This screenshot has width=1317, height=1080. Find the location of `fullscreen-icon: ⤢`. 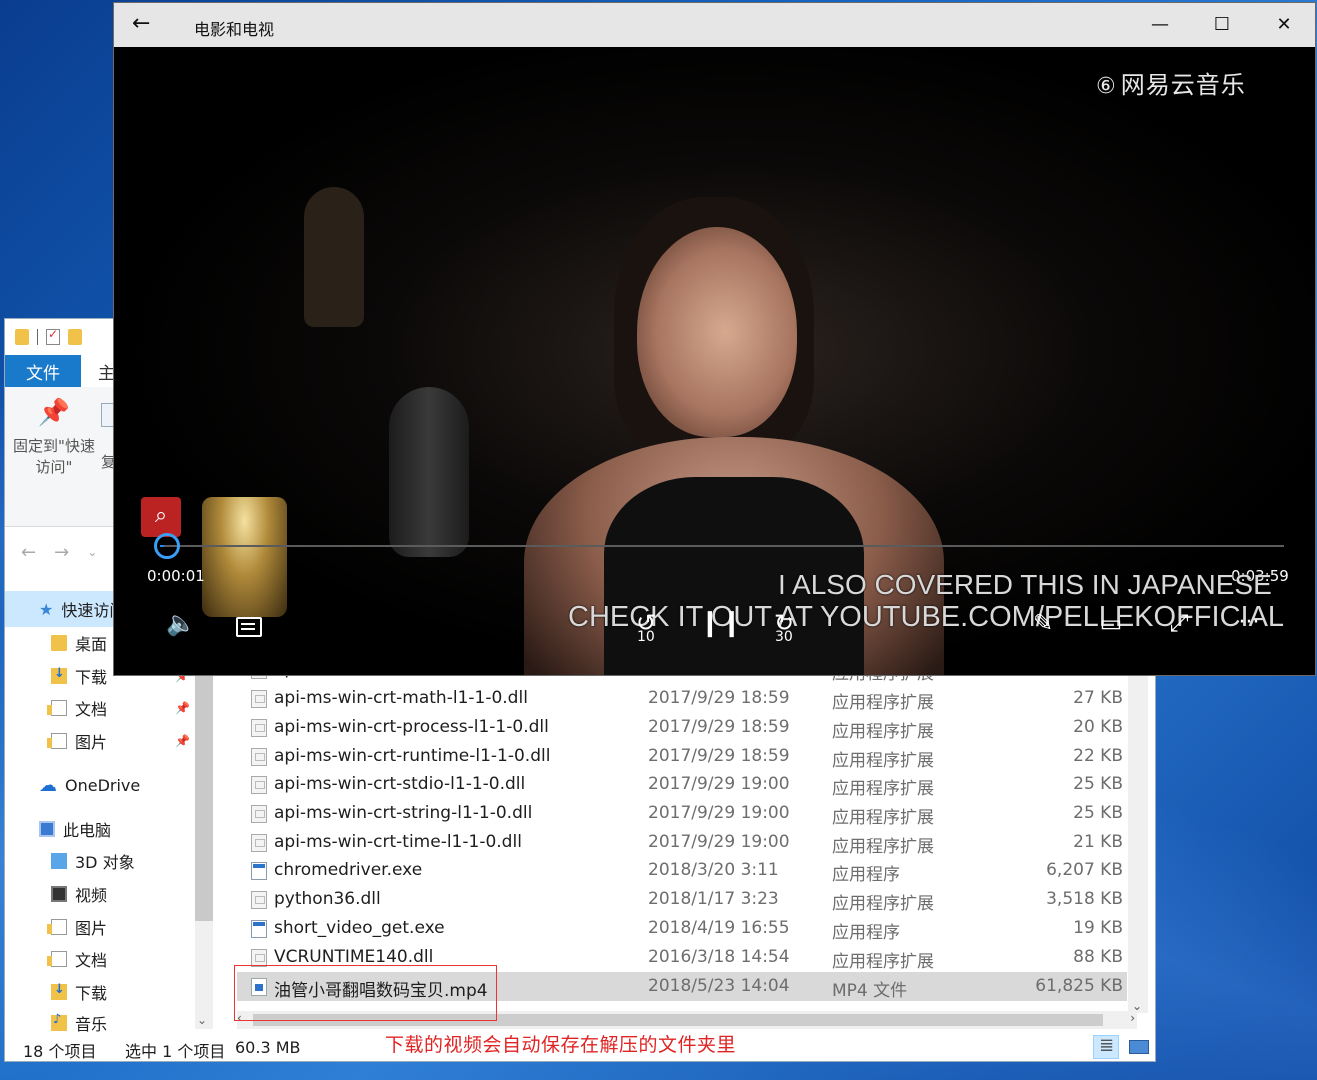

fullscreen-icon: ⤢ is located at coordinates (1179, 623).